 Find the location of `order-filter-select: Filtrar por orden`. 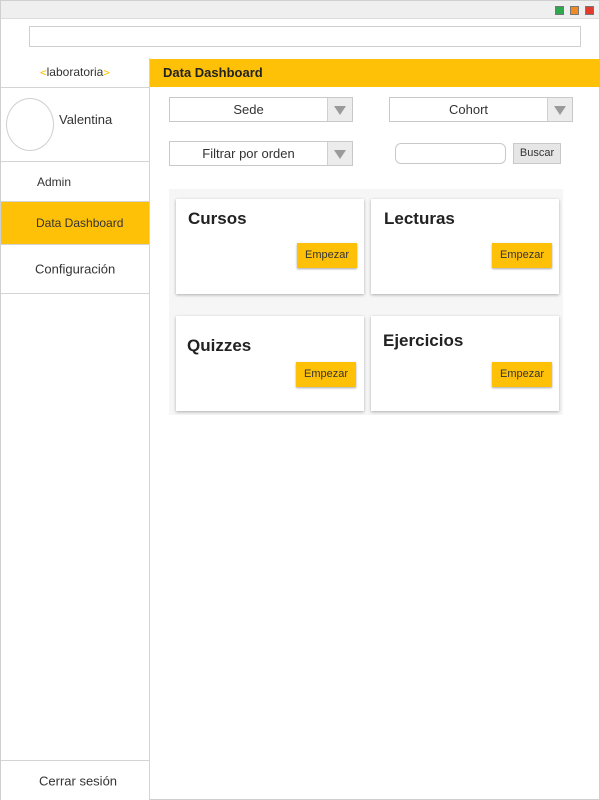

order-filter-select: Filtrar por orden is located at coordinates (261, 153).